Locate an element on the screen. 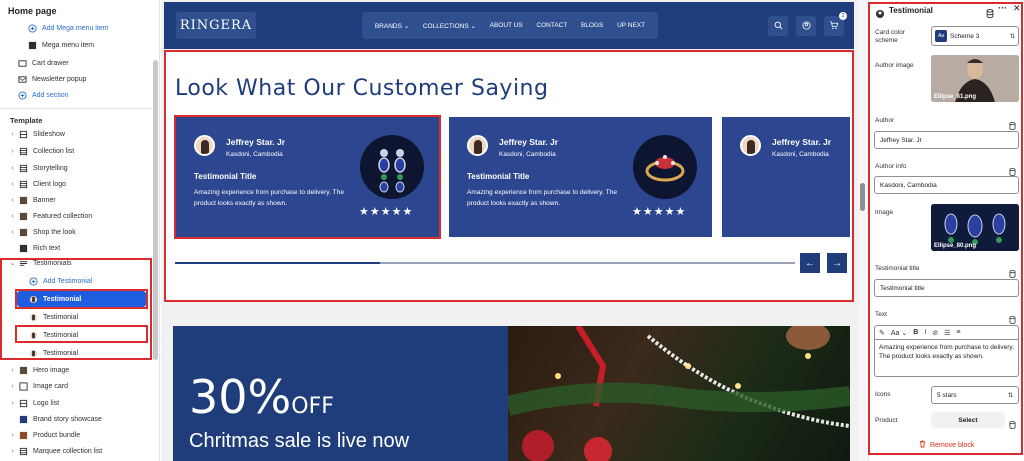 This screenshot has width=1024, height=461. sidebar-item-newsletter-popup: Newsletter popup is located at coordinates (76, 79).